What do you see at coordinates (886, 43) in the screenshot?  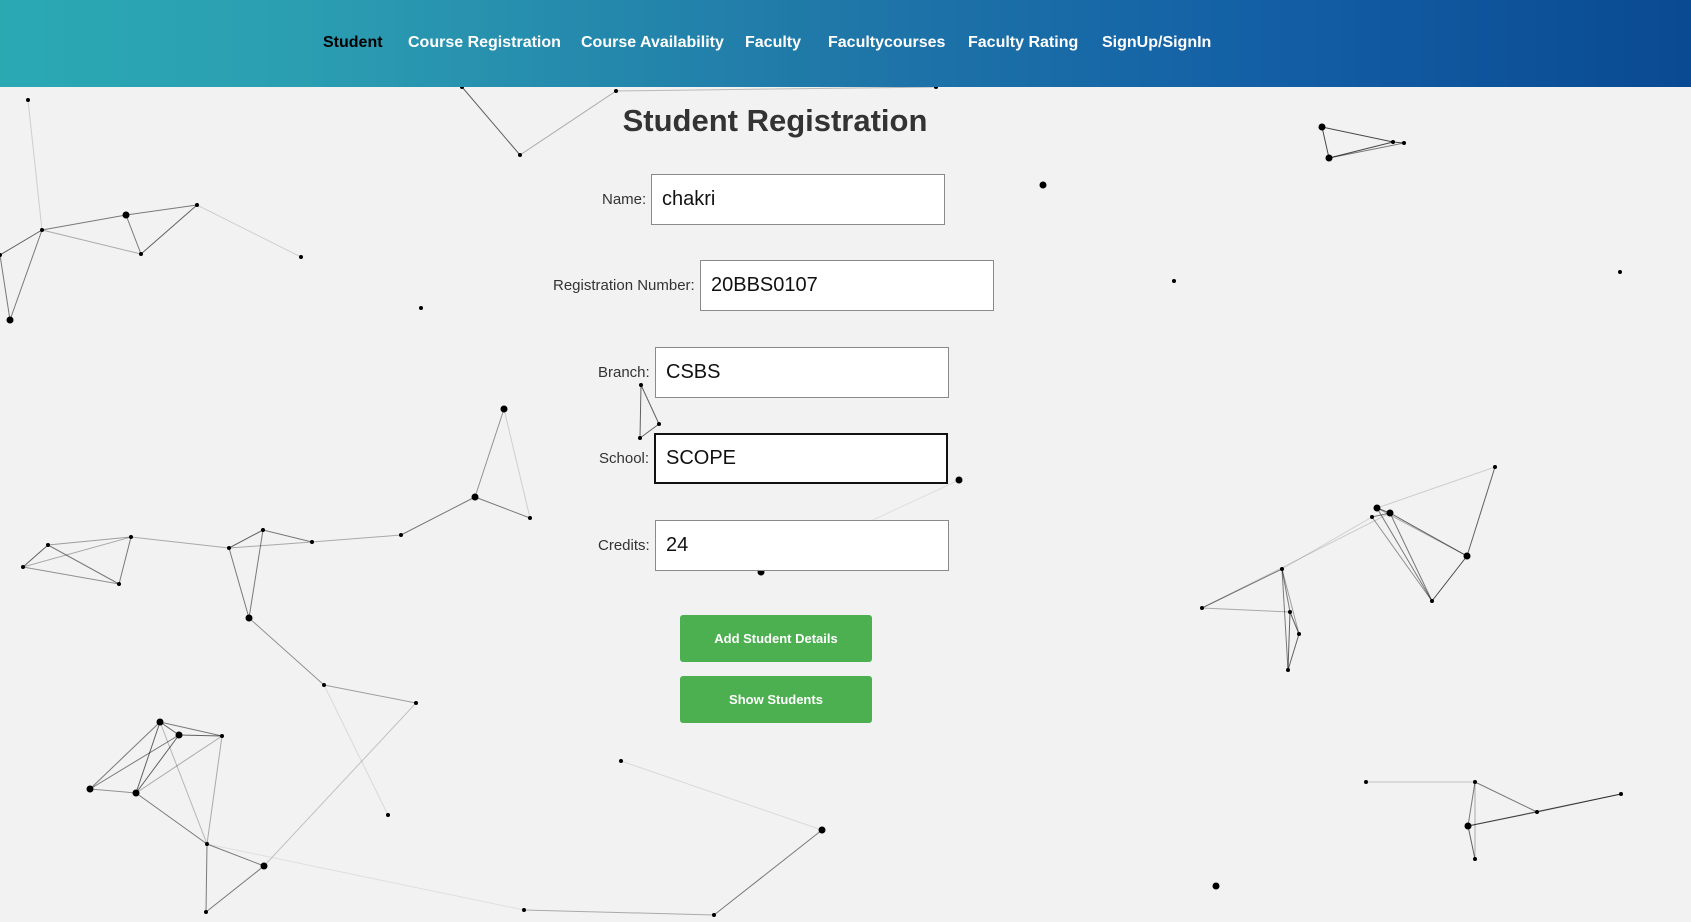 I see `nav-item-facultycourses: Facultycourses` at bounding box center [886, 43].